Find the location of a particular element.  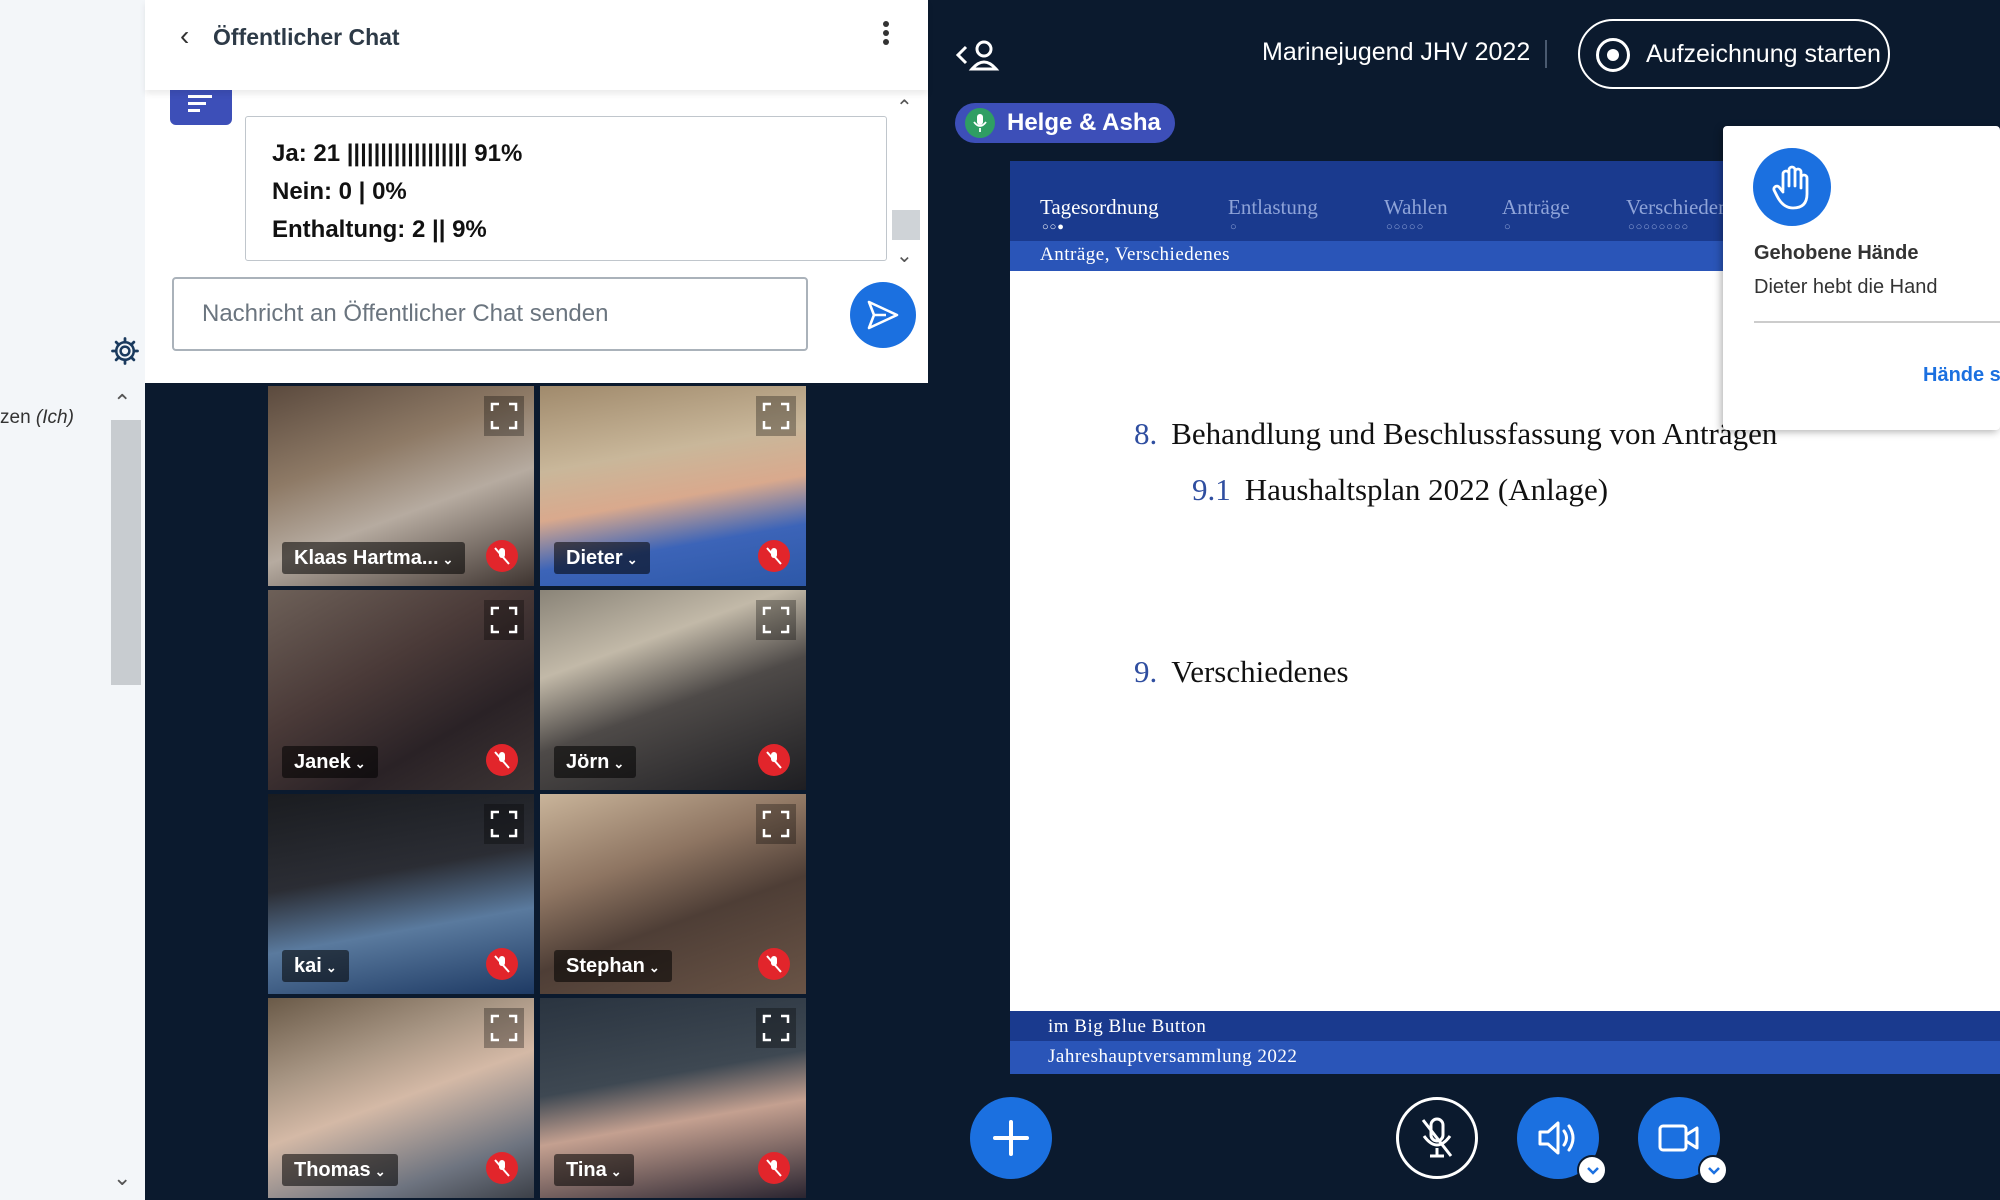

more-options-icon is located at coordinates (886, 33).